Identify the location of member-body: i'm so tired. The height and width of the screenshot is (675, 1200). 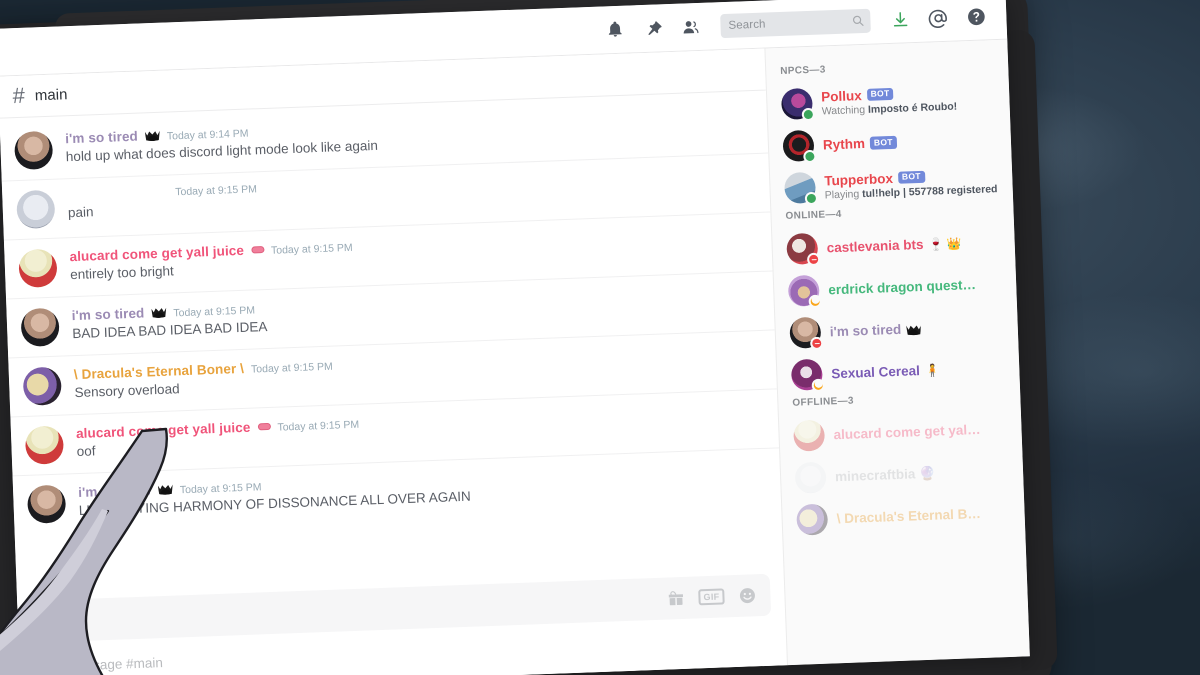
(918, 328).